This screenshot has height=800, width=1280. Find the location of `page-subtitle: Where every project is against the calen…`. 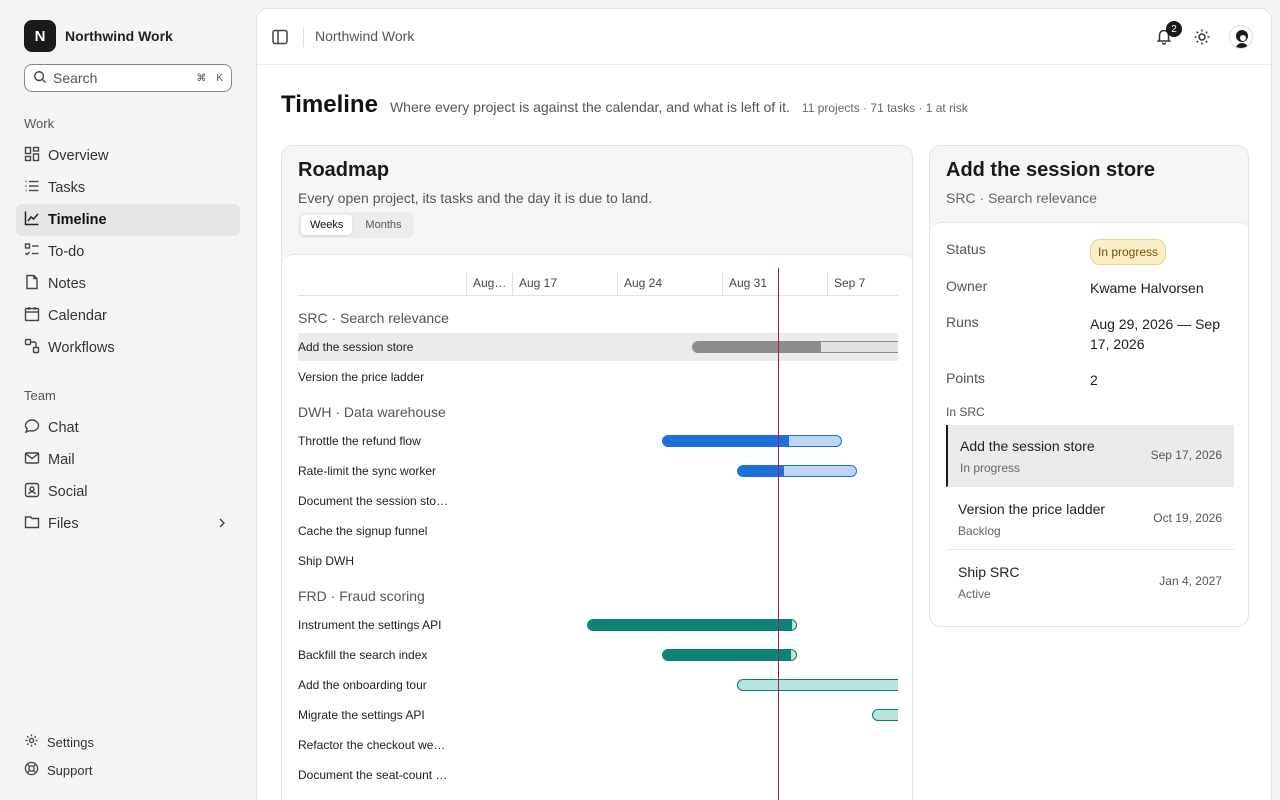

page-subtitle: Where every project is against the calen… is located at coordinates (589, 107).